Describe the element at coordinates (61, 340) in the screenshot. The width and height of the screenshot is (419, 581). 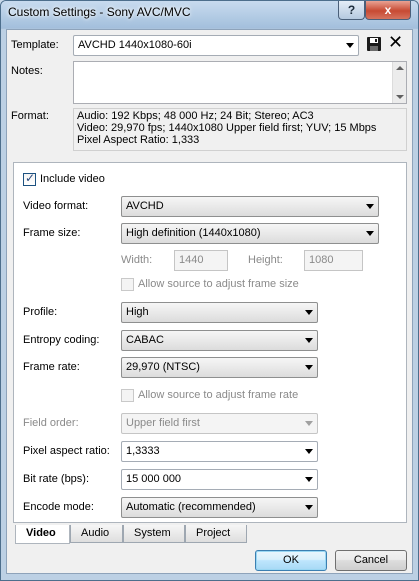
I see `entropy-coding-label: Entropy coding:` at that location.